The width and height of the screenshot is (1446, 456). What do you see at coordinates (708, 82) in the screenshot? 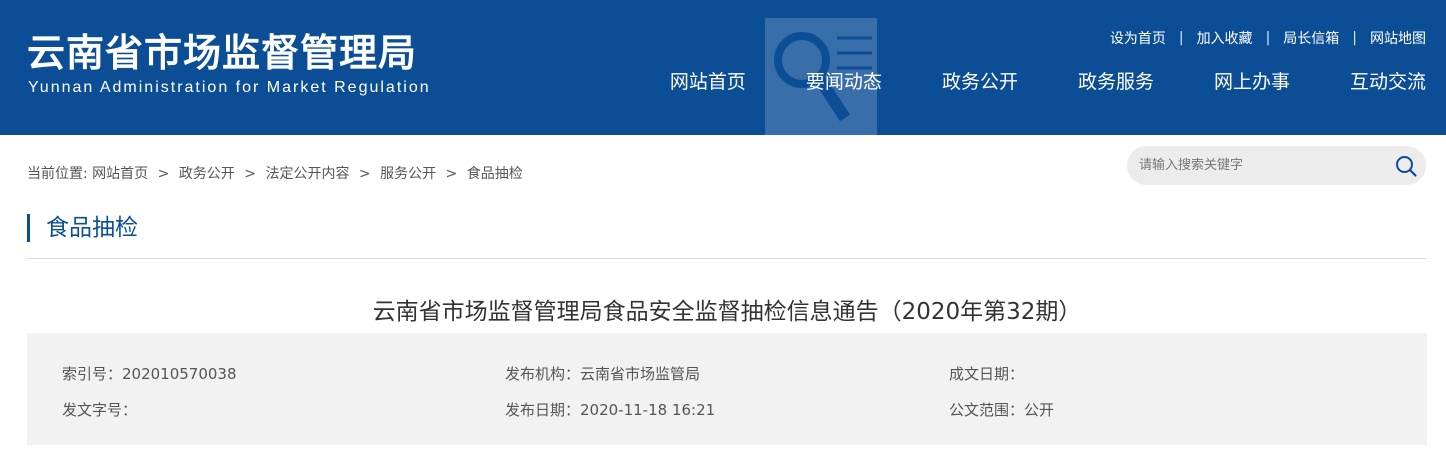
I see `nav-item-home: 网站首页` at bounding box center [708, 82].